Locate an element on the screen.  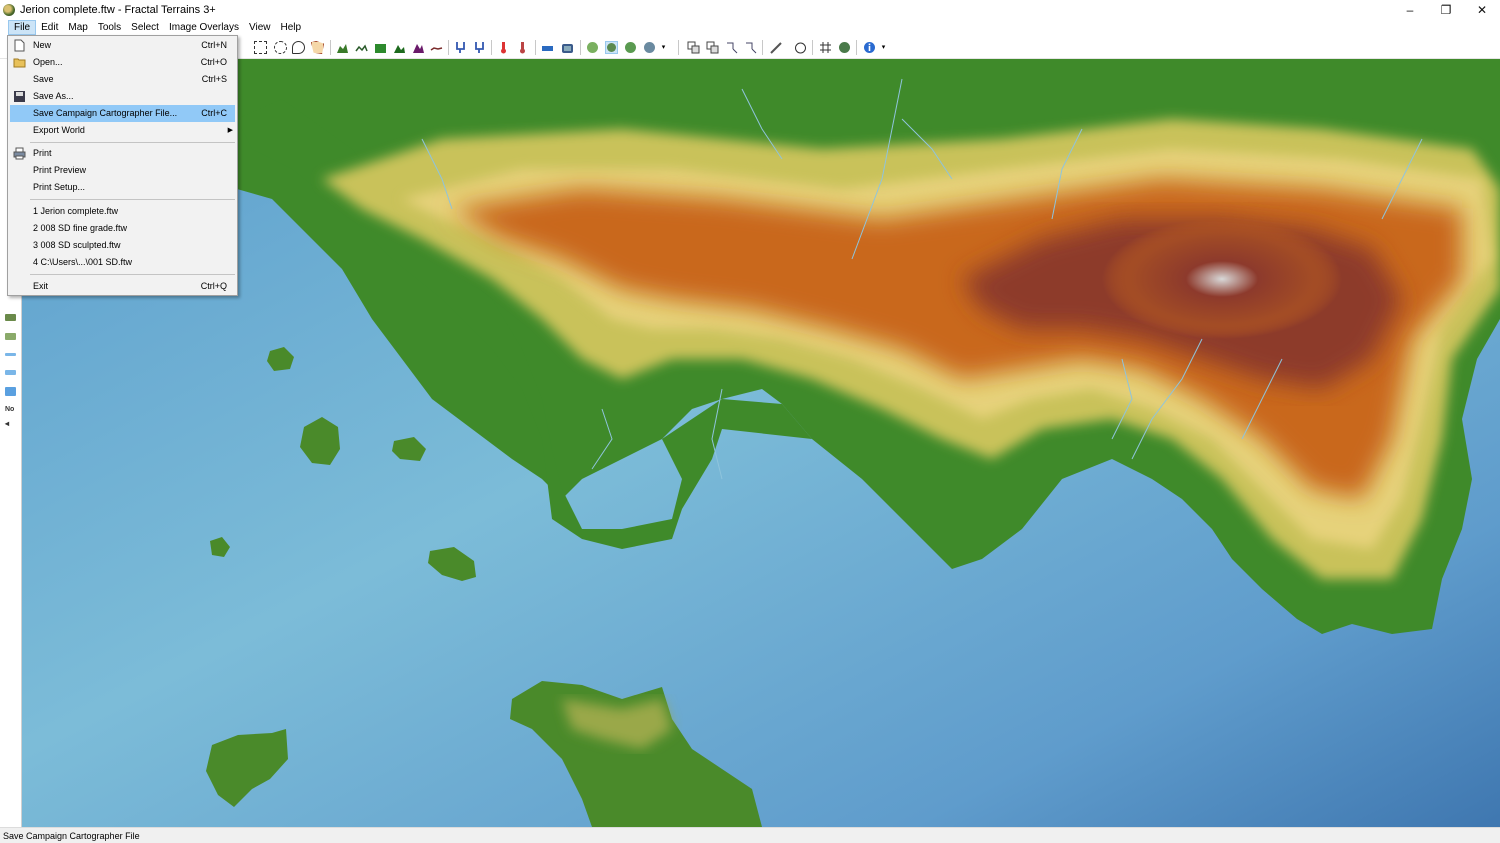
printer-icon is located at coordinates (19, 153).